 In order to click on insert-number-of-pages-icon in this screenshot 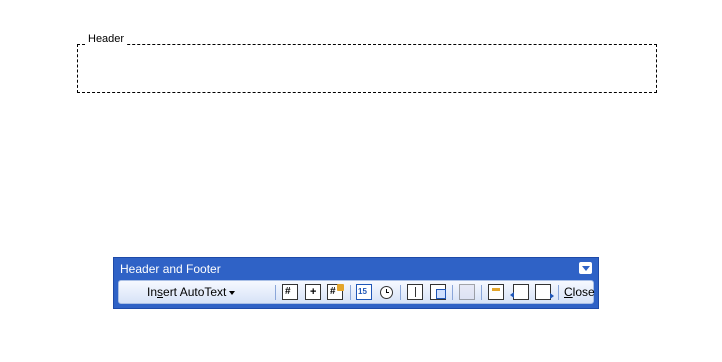, I will do `click(313, 292)`.